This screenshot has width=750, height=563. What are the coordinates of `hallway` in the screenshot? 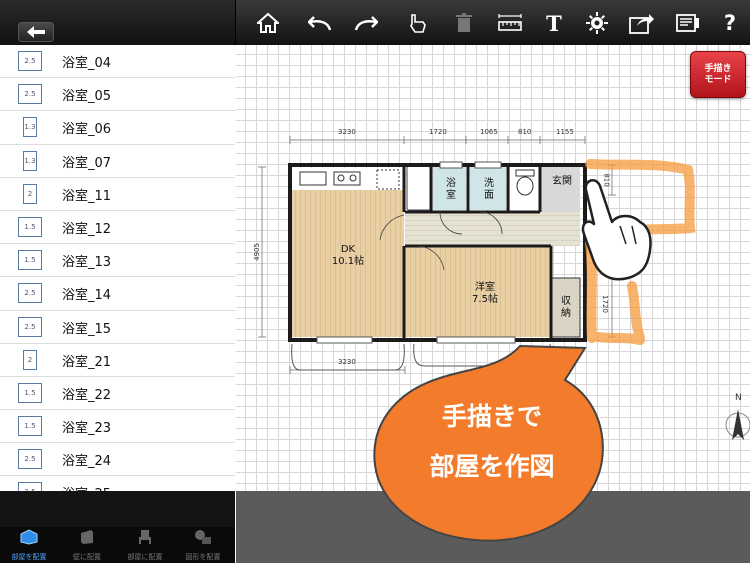 It's located at (492, 229).